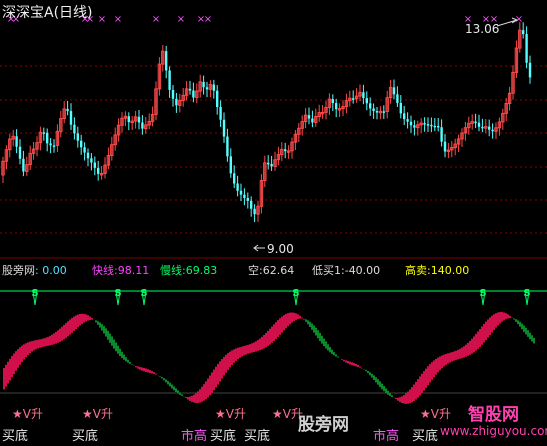 This screenshot has height=446, width=547. I want to click on fast-line-label: 快线:, so click(105, 270).